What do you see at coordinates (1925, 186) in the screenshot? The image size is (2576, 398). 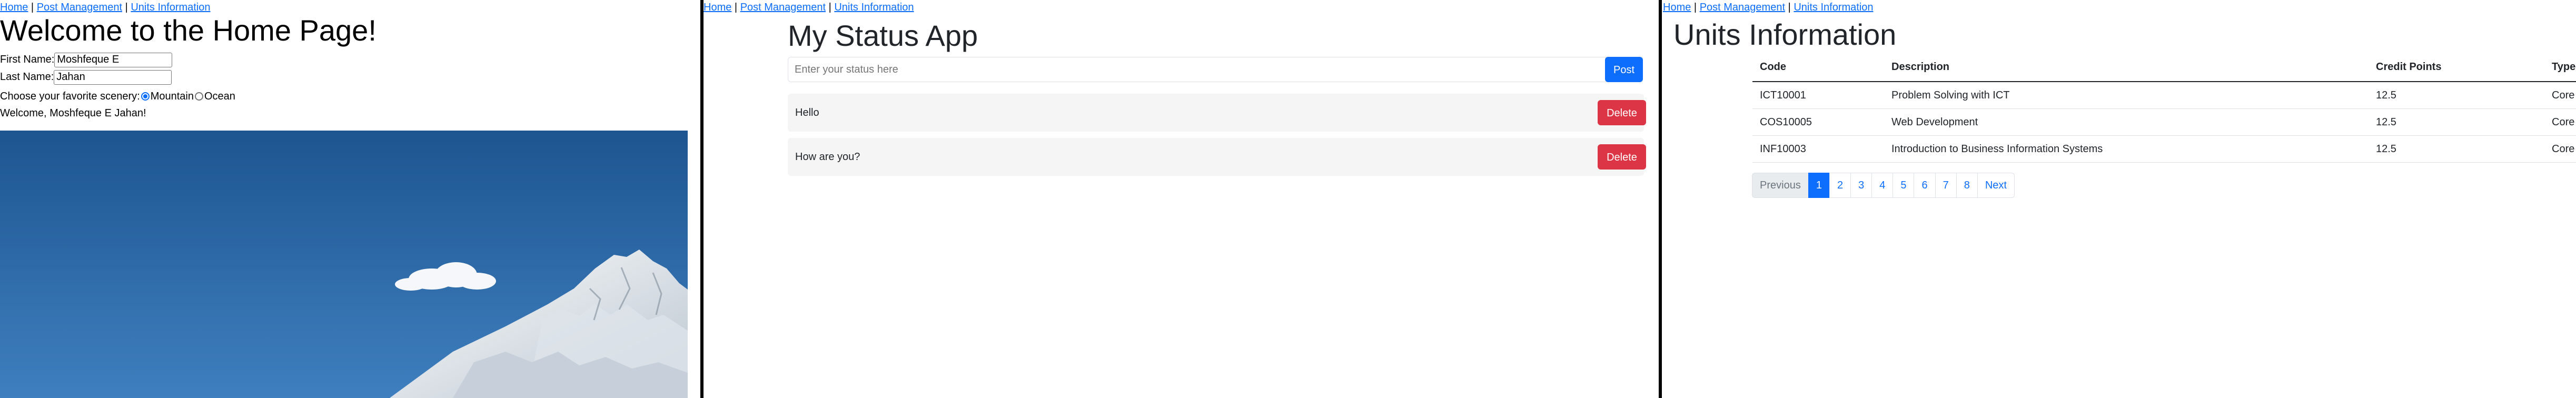 I see `pagination-page-6: 6` at bounding box center [1925, 186].